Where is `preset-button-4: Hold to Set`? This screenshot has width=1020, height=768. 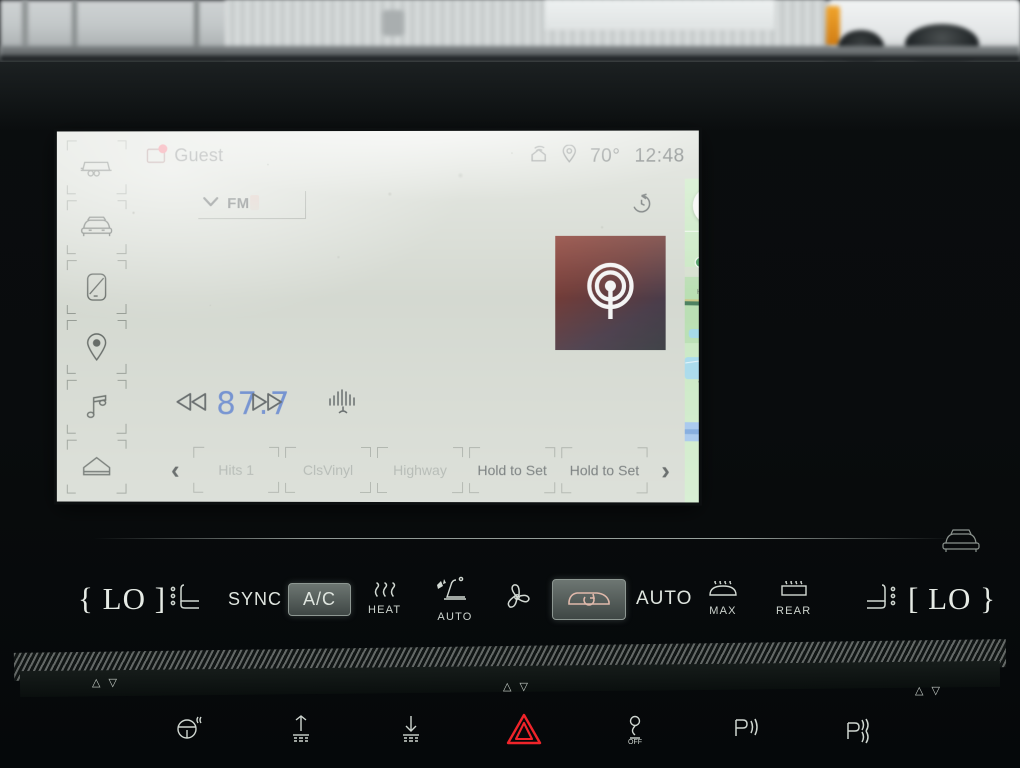
preset-button-4: Hold to Set is located at coordinates (512, 470).